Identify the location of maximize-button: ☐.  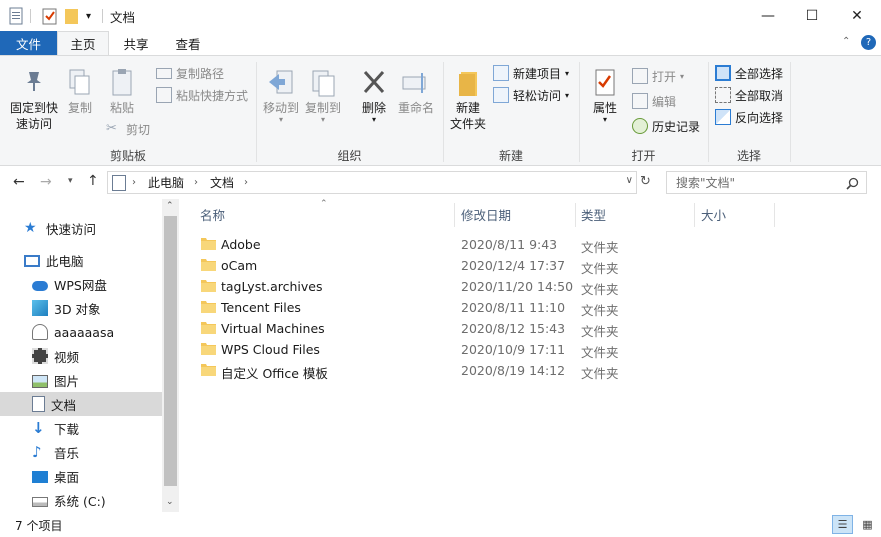
(812, 15).